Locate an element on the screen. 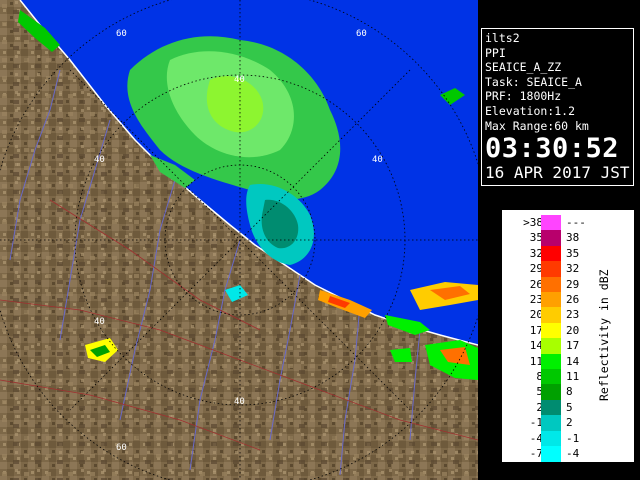 The width and height of the screenshot is (640, 480). legend-upper-bound: 2 is located at coordinates (569, 423).